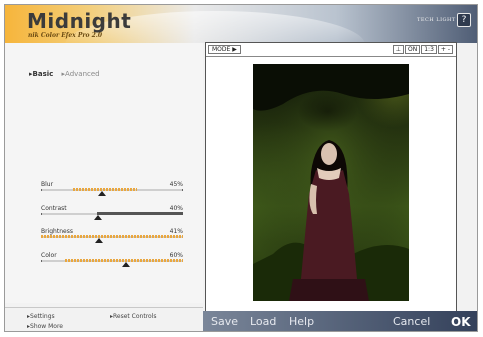 This screenshot has width=483, height=337. I want to click on slider-label: Brightness, so click(57, 231).